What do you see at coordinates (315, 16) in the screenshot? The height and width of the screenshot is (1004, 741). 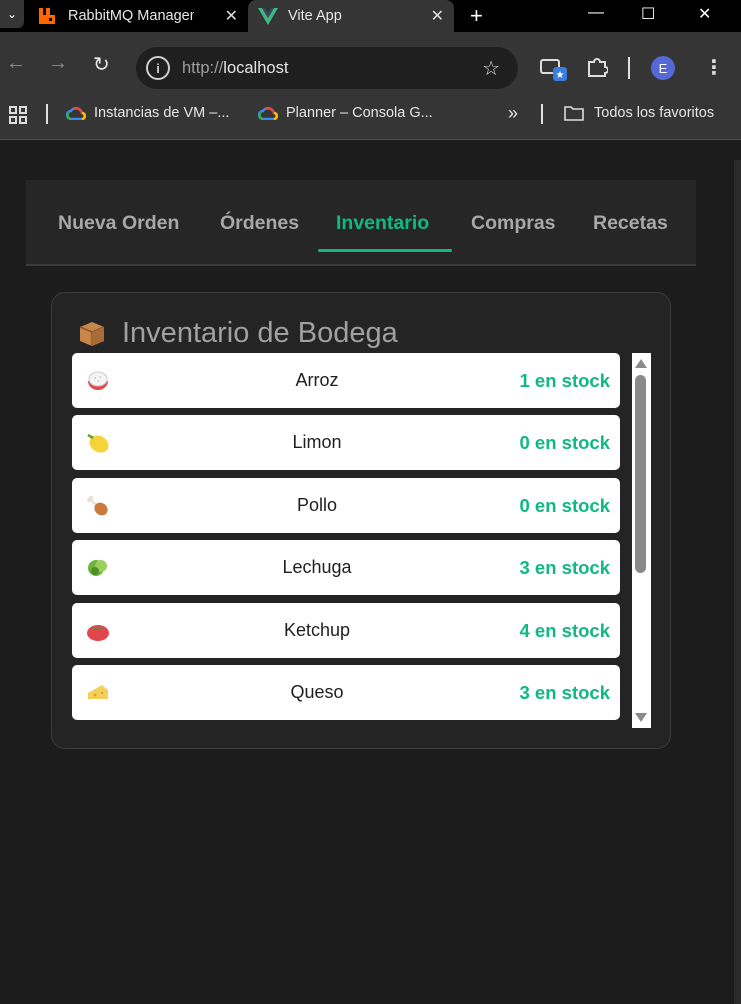 I see `tab-title: Vite App` at bounding box center [315, 16].